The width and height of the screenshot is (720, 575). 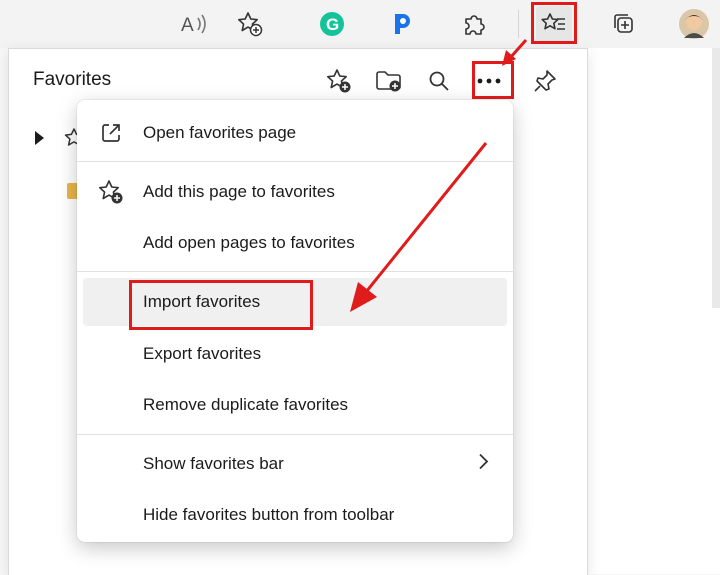 I want to click on toolbar-separator, so click(x=518, y=24).